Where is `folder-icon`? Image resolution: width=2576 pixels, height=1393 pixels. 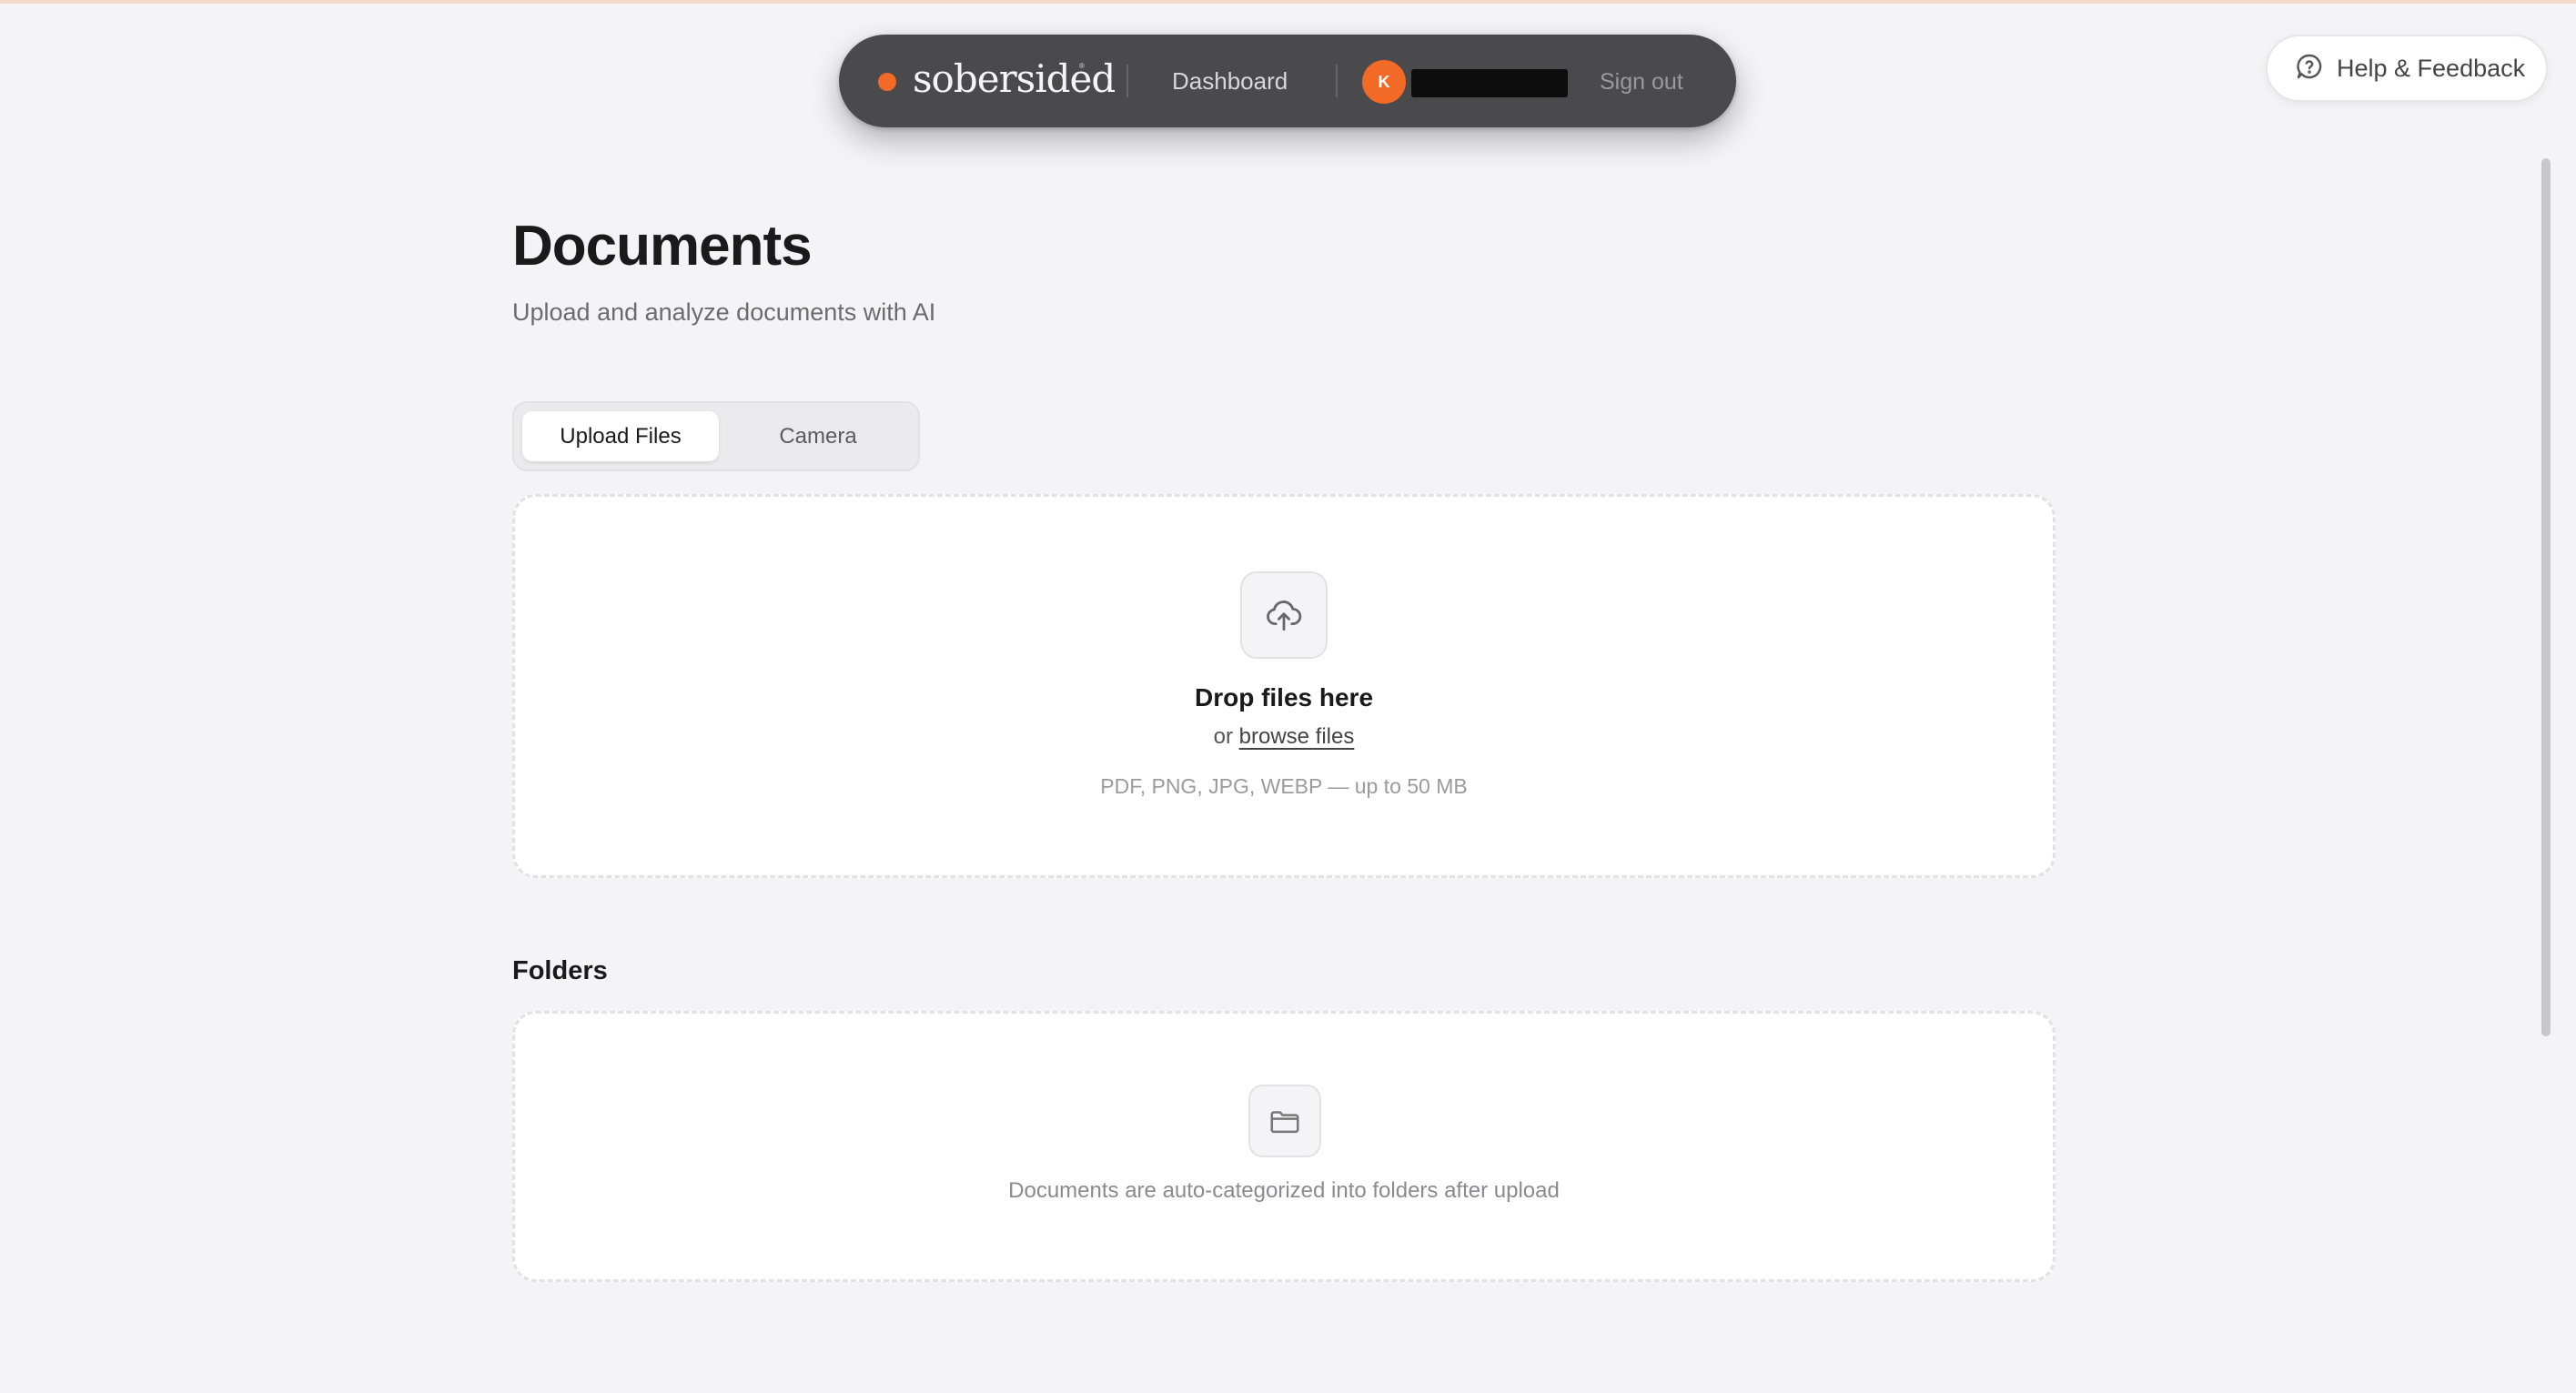
folder-icon is located at coordinates (1284, 1121).